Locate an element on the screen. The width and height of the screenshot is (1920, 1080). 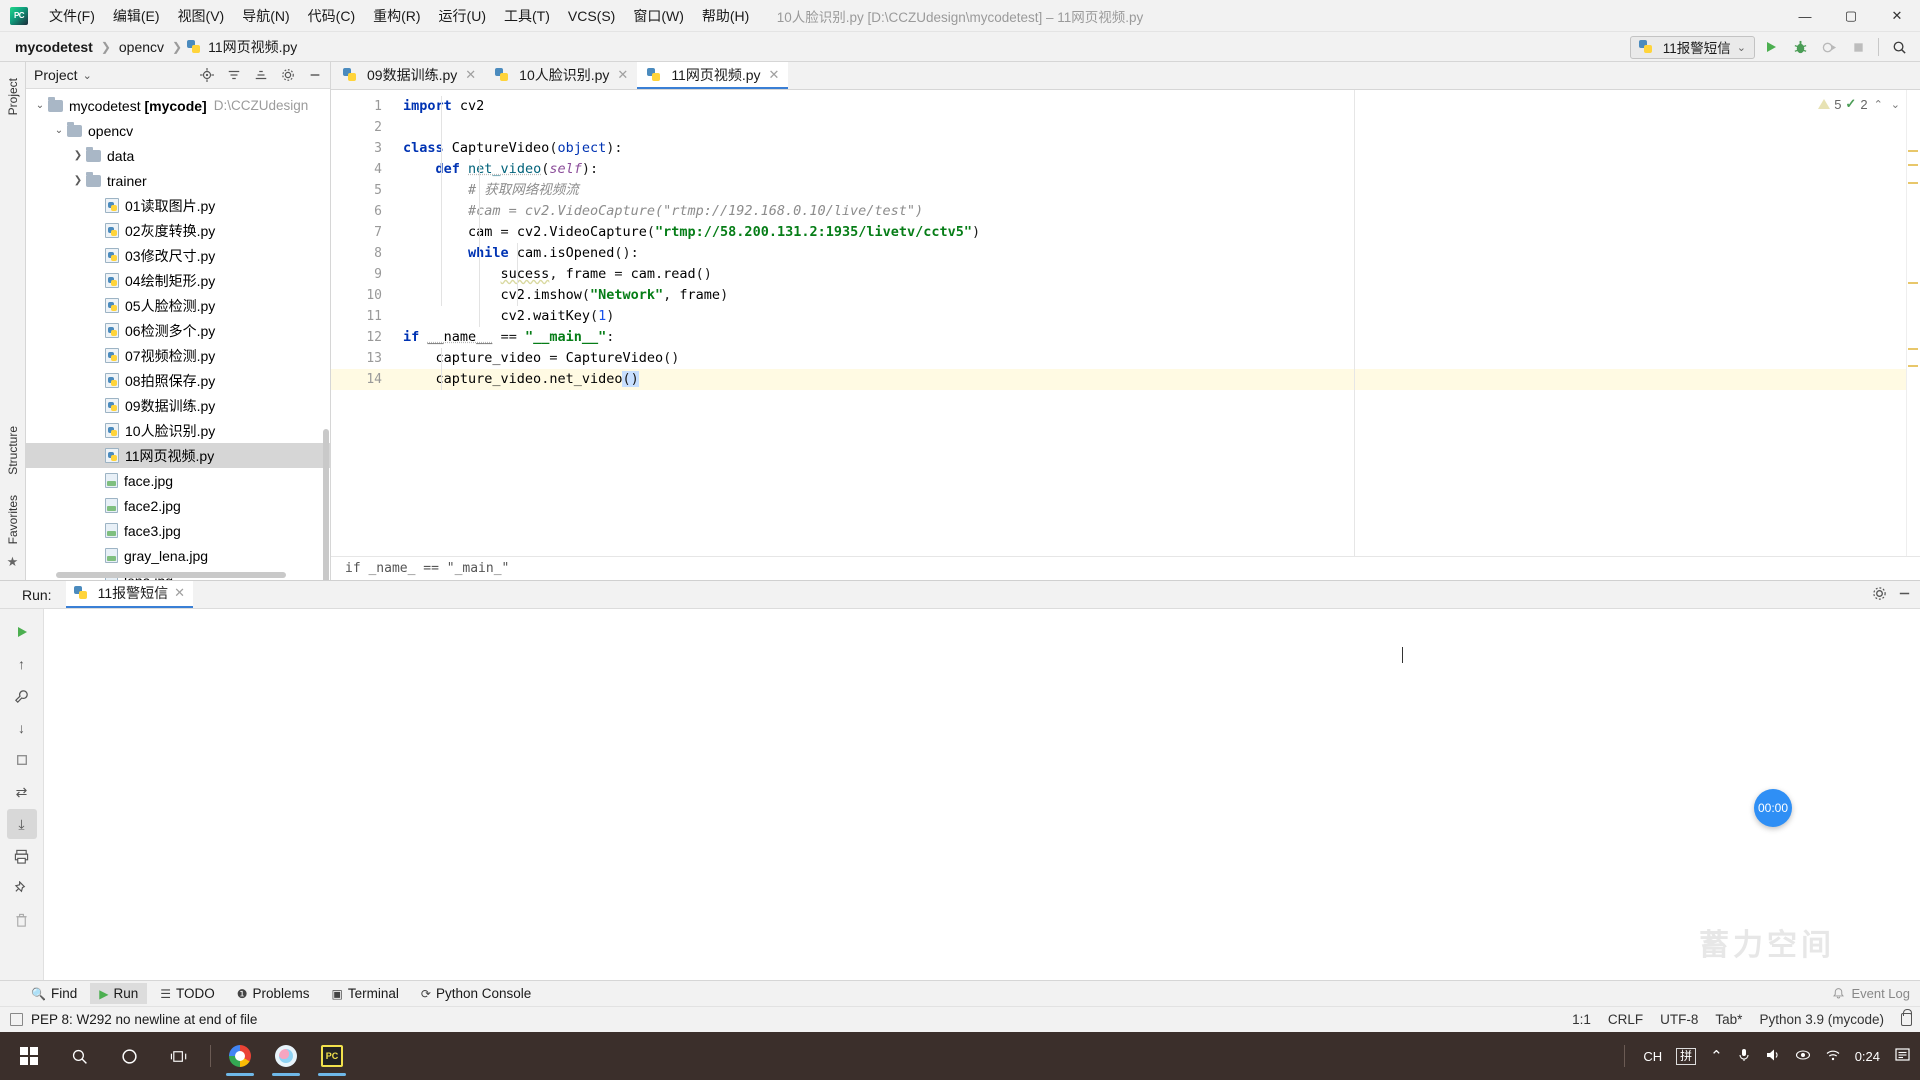
lock-icon is located at coordinates (1906, 1017).